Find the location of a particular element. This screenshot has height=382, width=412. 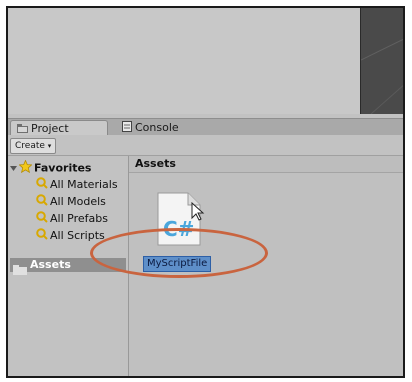

mouse-cursor-icon is located at coordinates (198, 213).